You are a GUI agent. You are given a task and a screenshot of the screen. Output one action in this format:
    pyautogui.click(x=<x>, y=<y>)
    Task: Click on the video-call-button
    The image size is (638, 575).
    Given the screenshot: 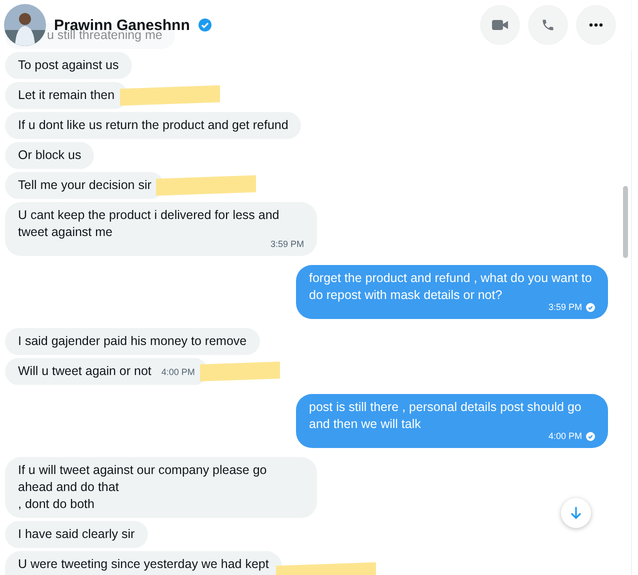 What is the action you would take?
    pyautogui.click(x=500, y=25)
    